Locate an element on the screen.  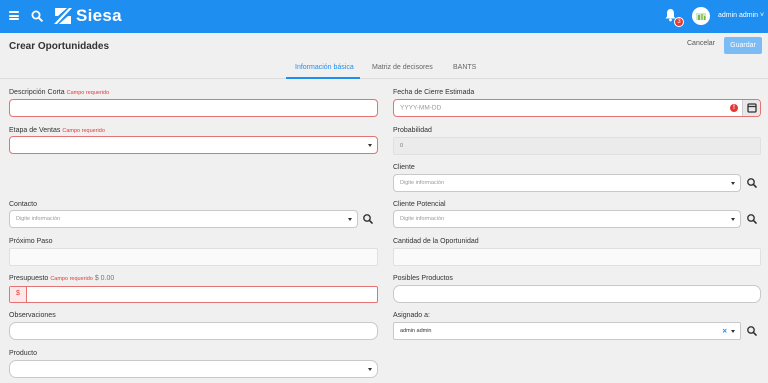
contacto-select: Digite información is located at coordinates (183, 219).